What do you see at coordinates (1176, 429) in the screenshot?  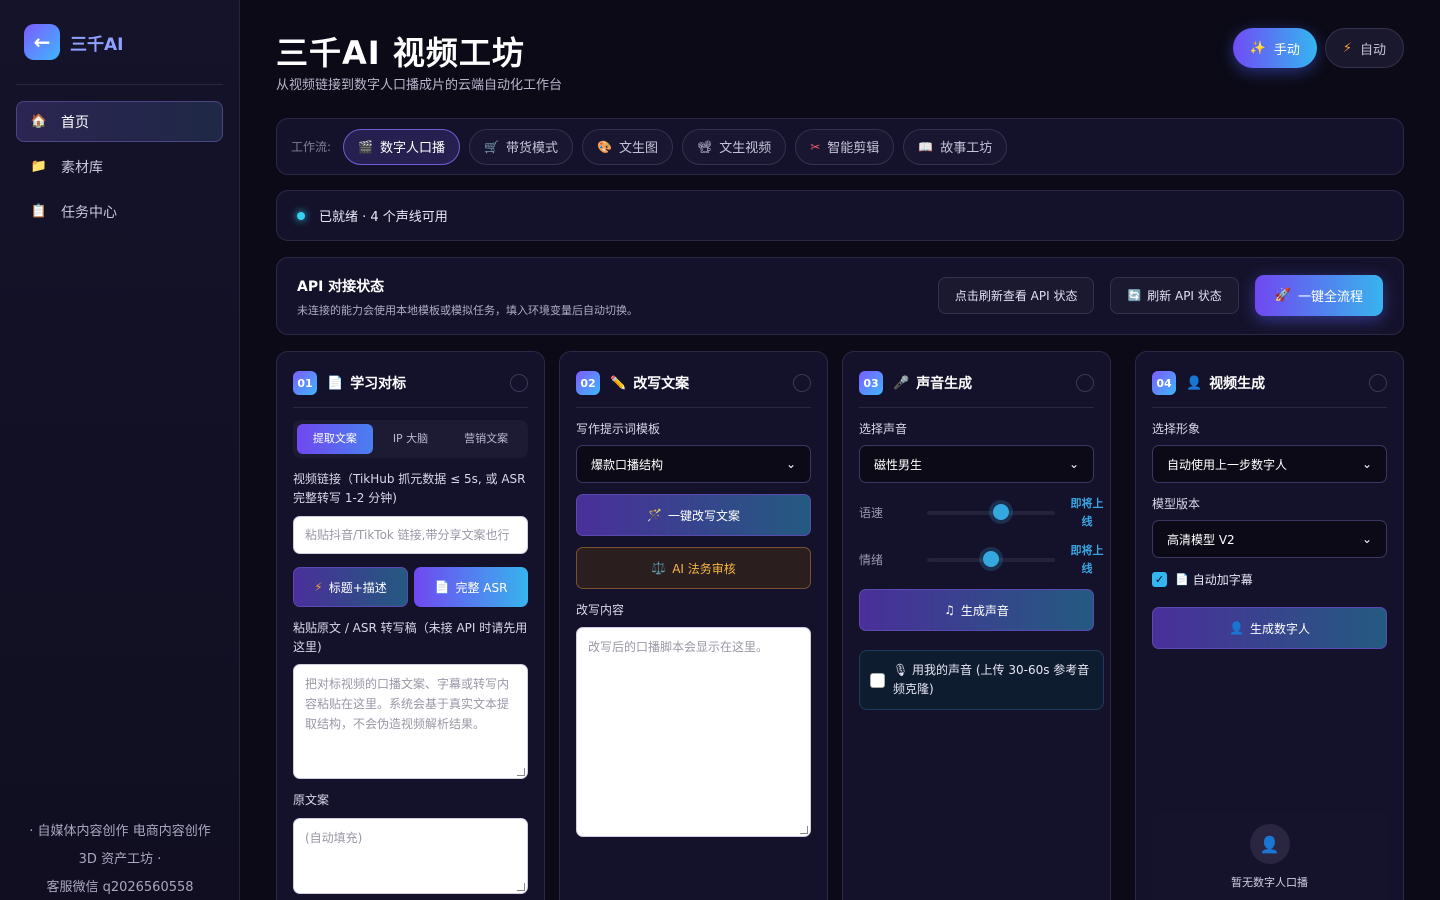 I see `avatar-label: 选择形象` at bounding box center [1176, 429].